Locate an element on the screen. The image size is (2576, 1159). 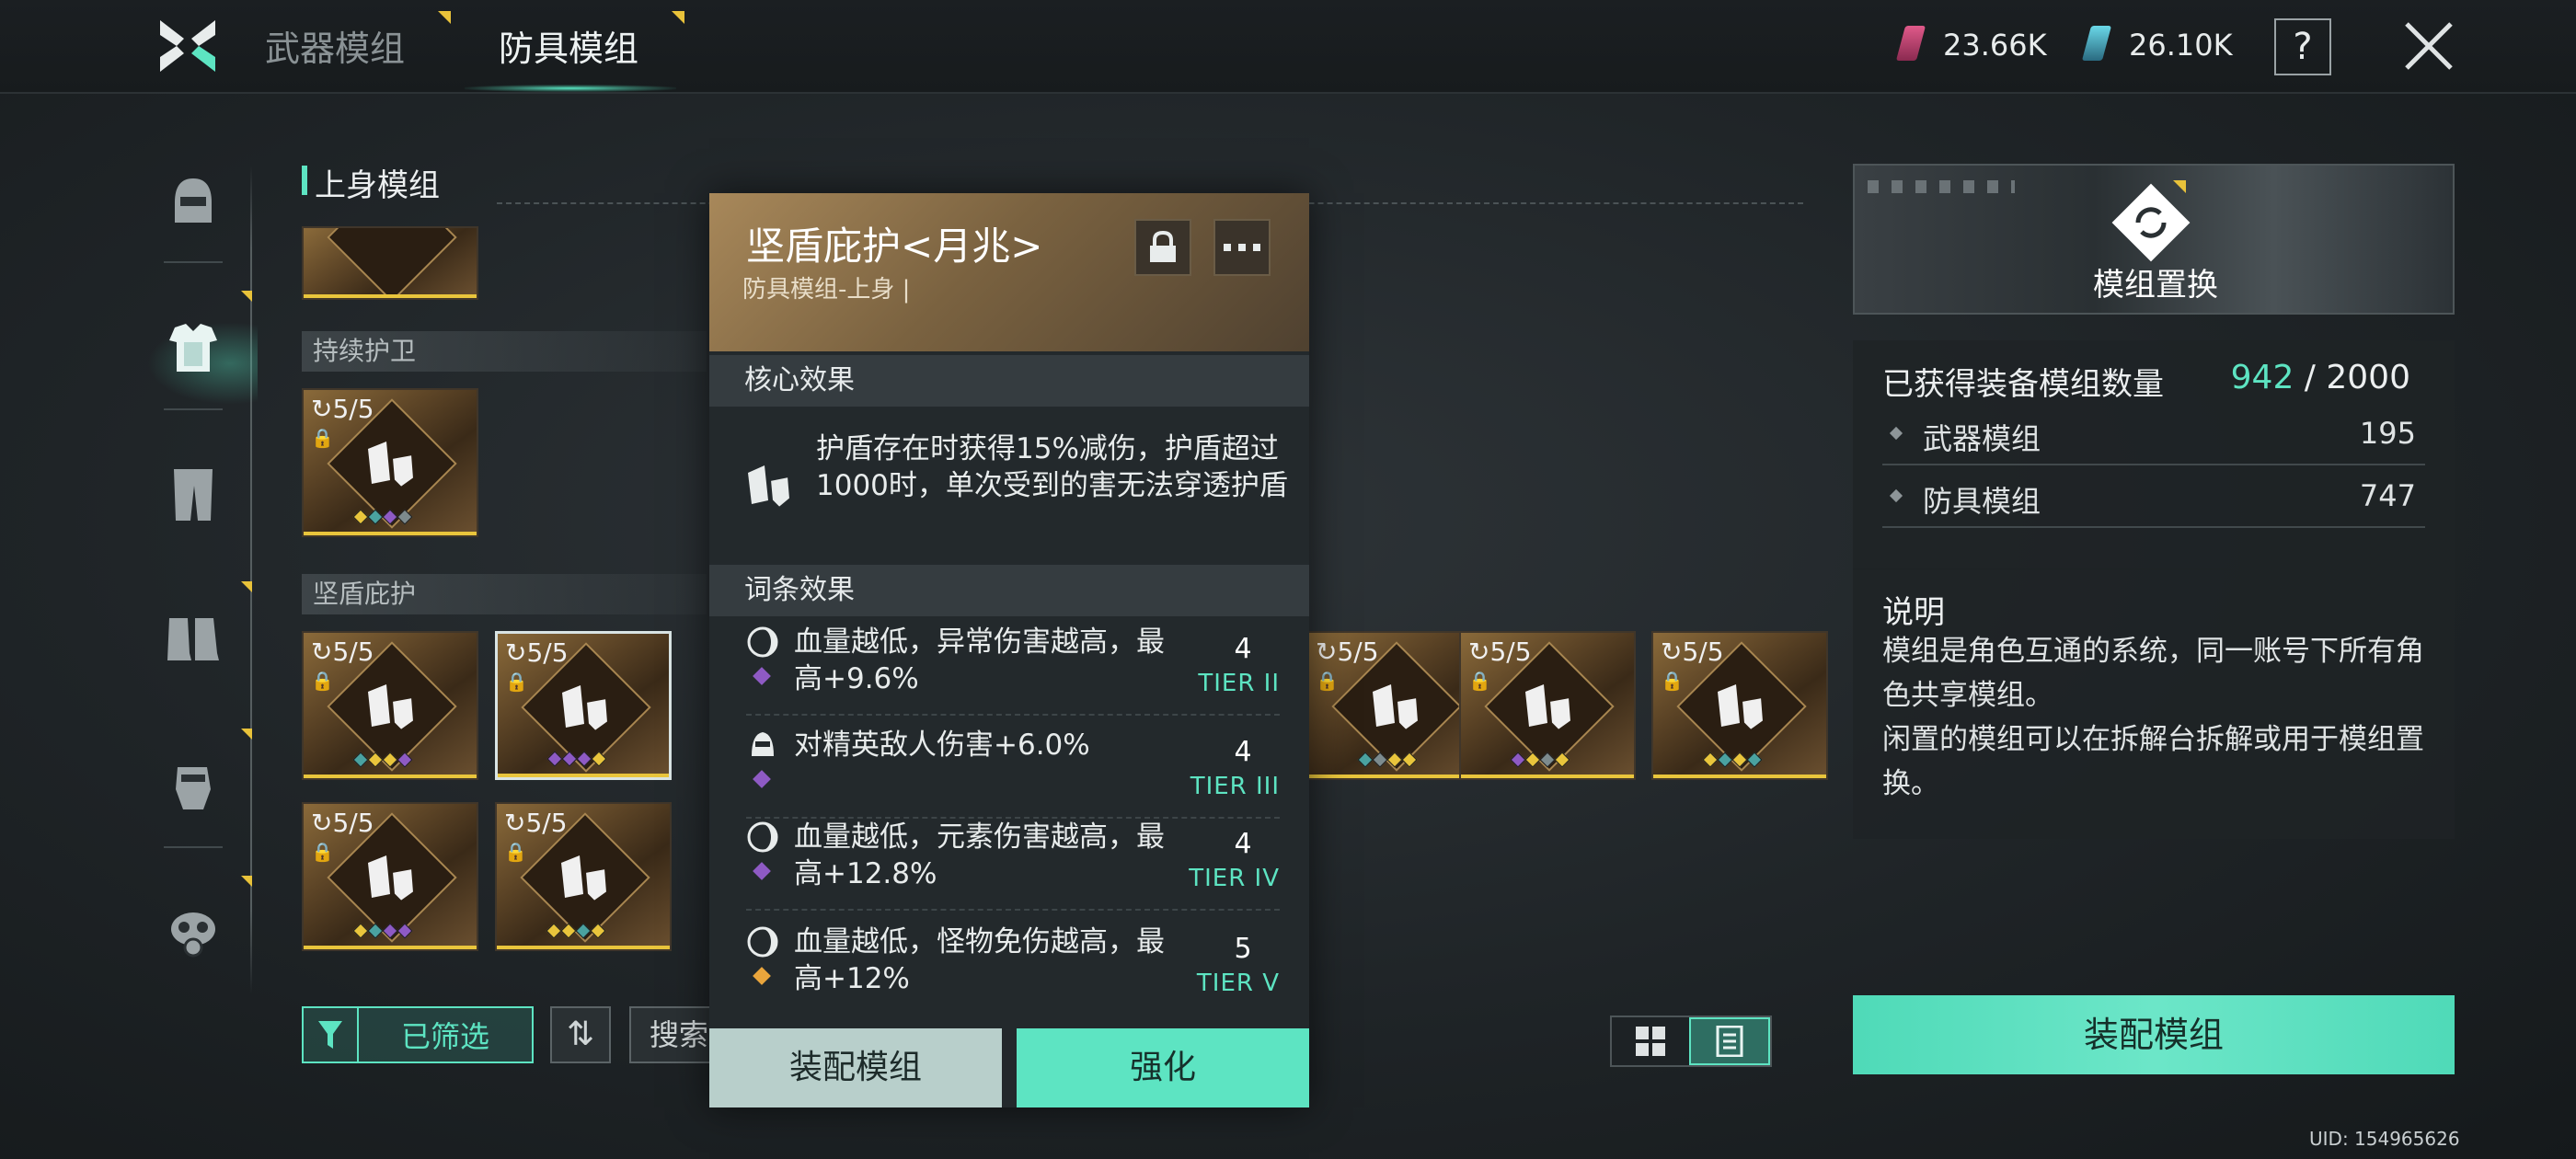
owned-count: 942 is located at coordinates (2262, 377).